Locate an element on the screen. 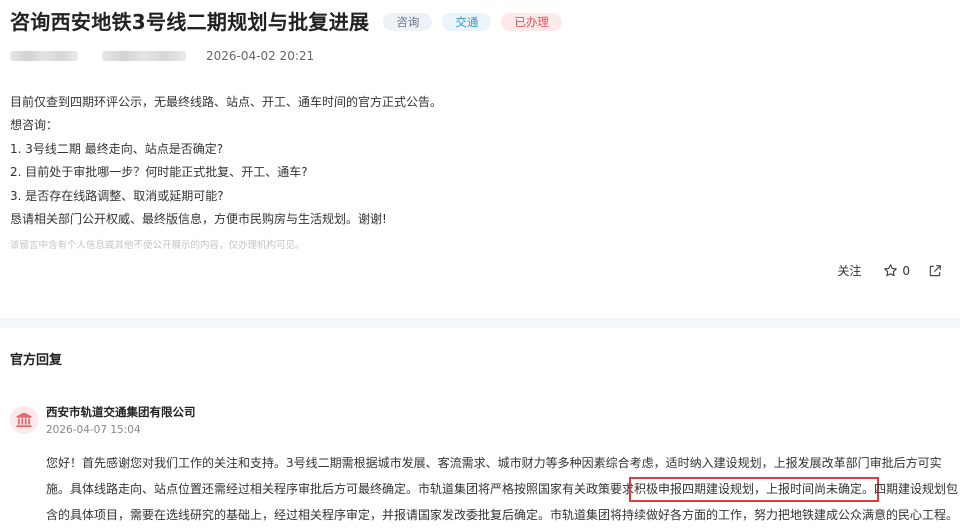 The width and height of the screenshot is (960, 528). question-meta: 2026-04-02 20:21 is located at coordinates (162, 56).